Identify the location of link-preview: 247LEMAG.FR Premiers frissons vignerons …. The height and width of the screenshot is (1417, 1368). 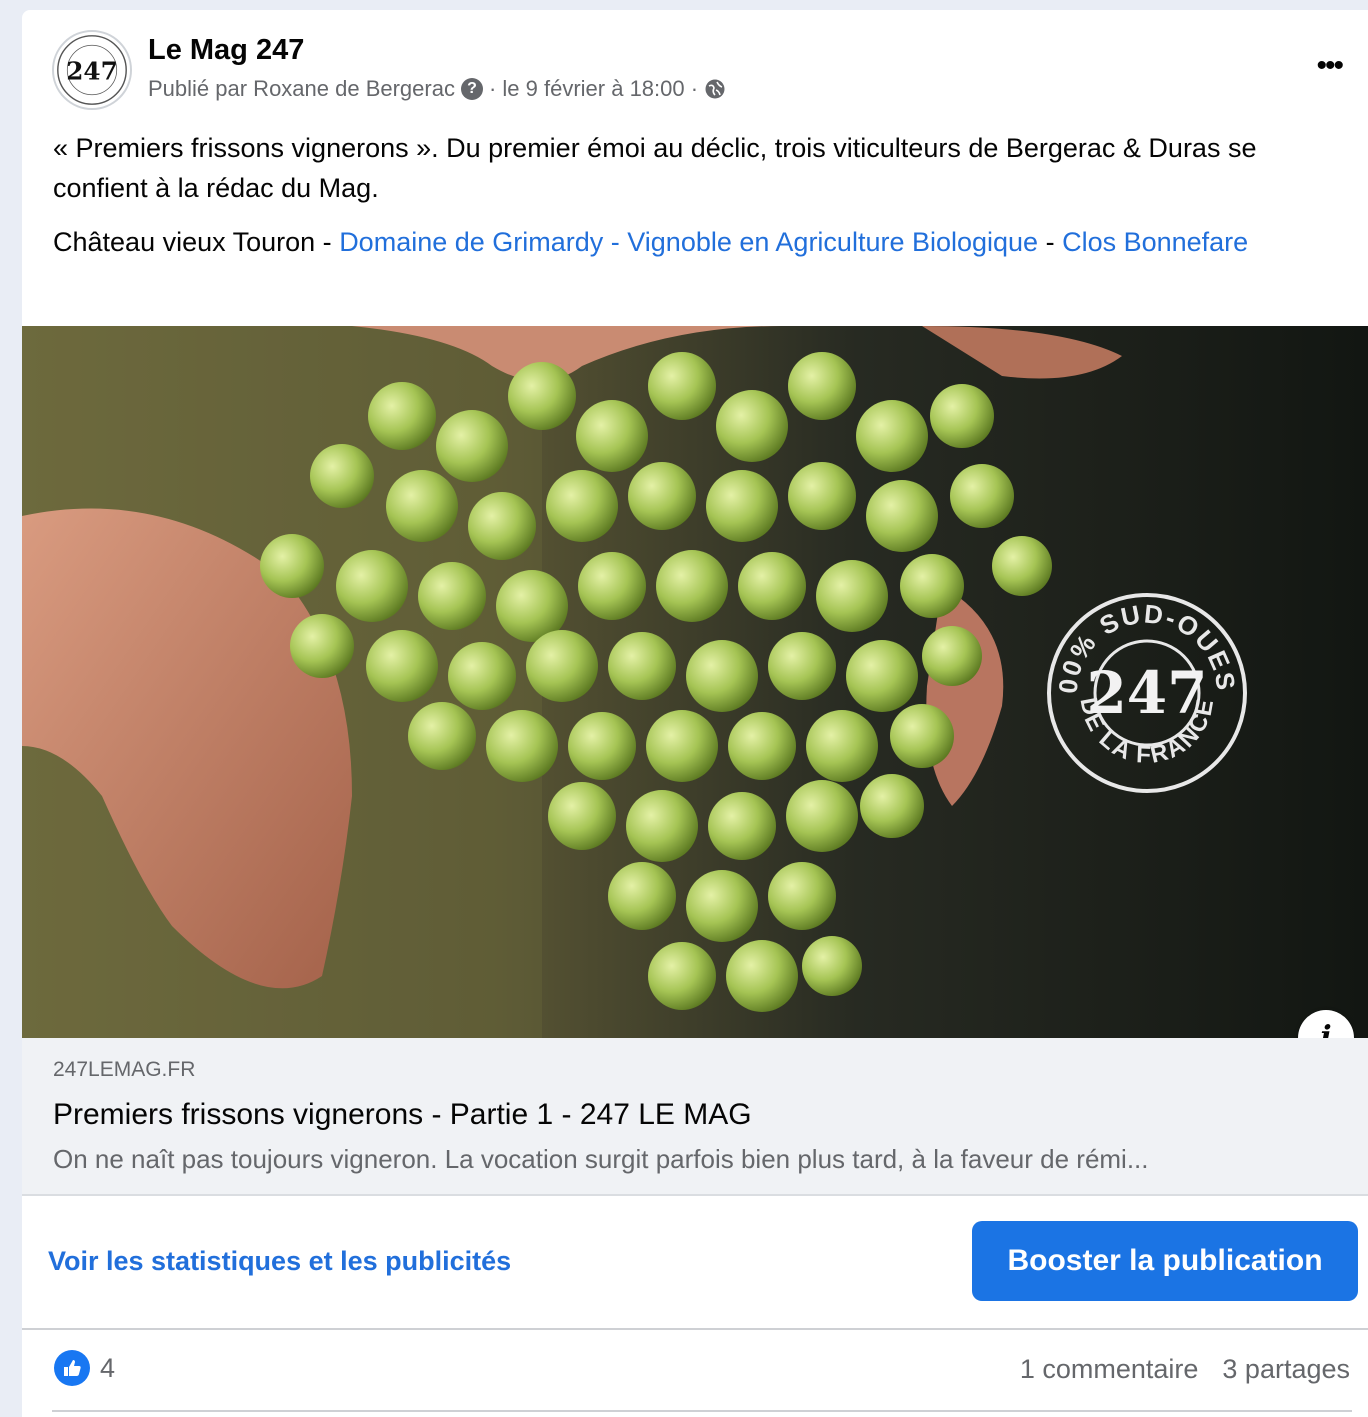
(695, 1117).